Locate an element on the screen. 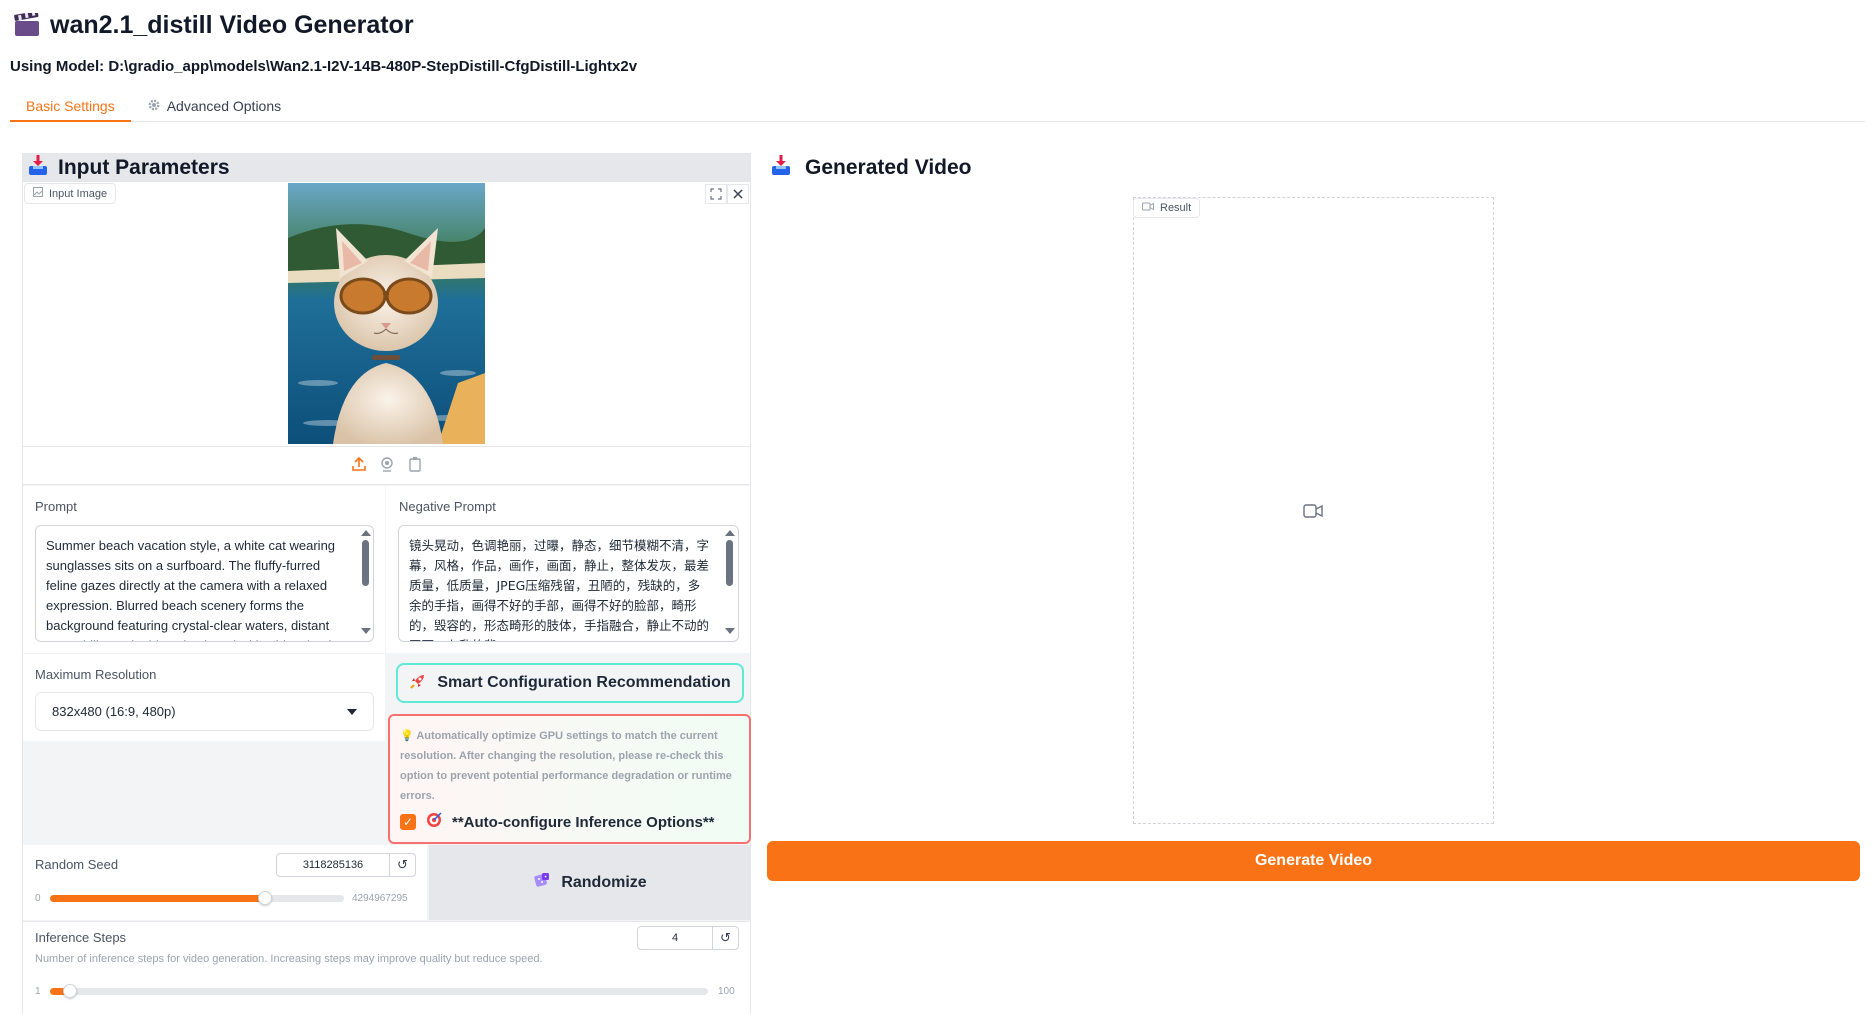  fullscreen-icon is located at coordinates (716, 194).